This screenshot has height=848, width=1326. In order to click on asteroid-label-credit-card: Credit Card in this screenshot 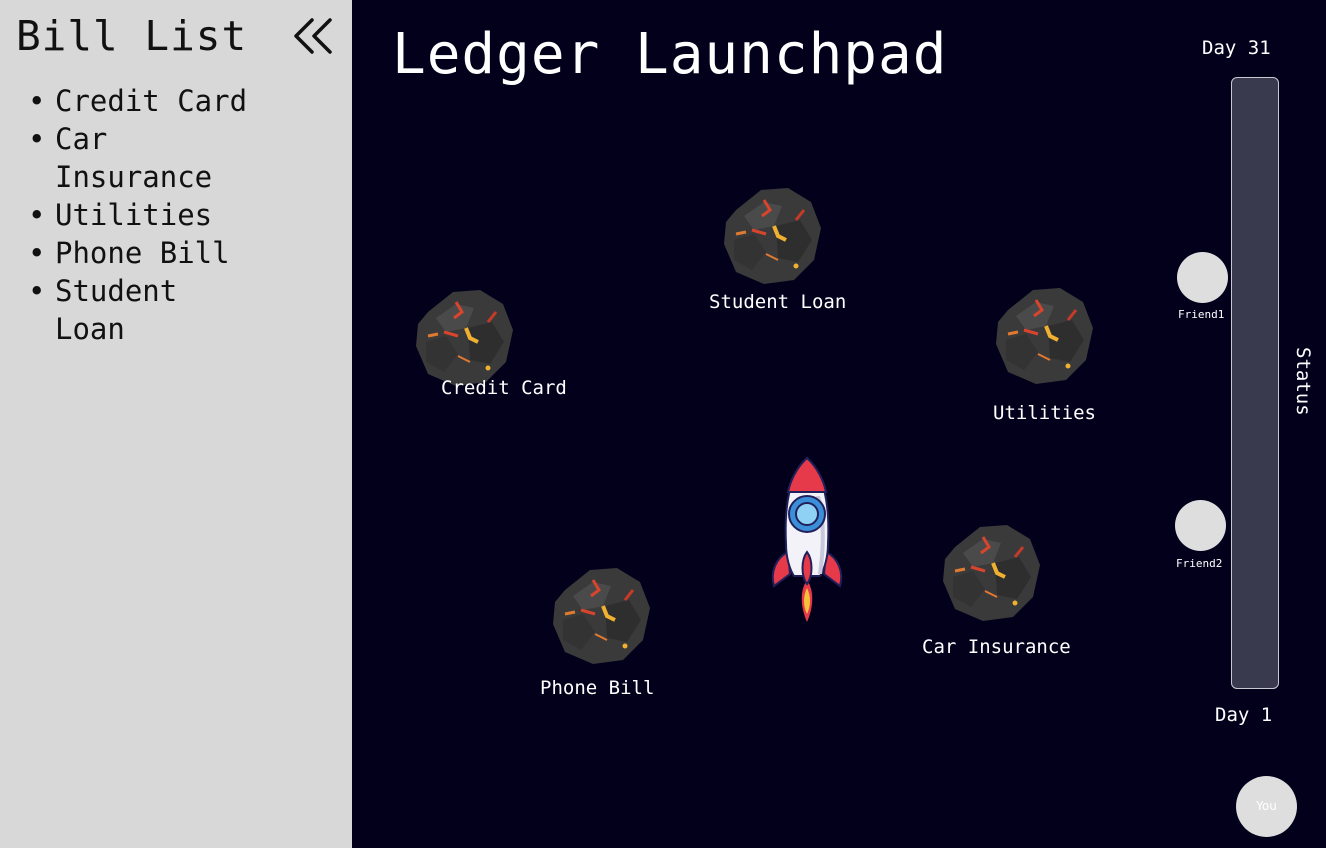, I will do `click(504, 388)`.